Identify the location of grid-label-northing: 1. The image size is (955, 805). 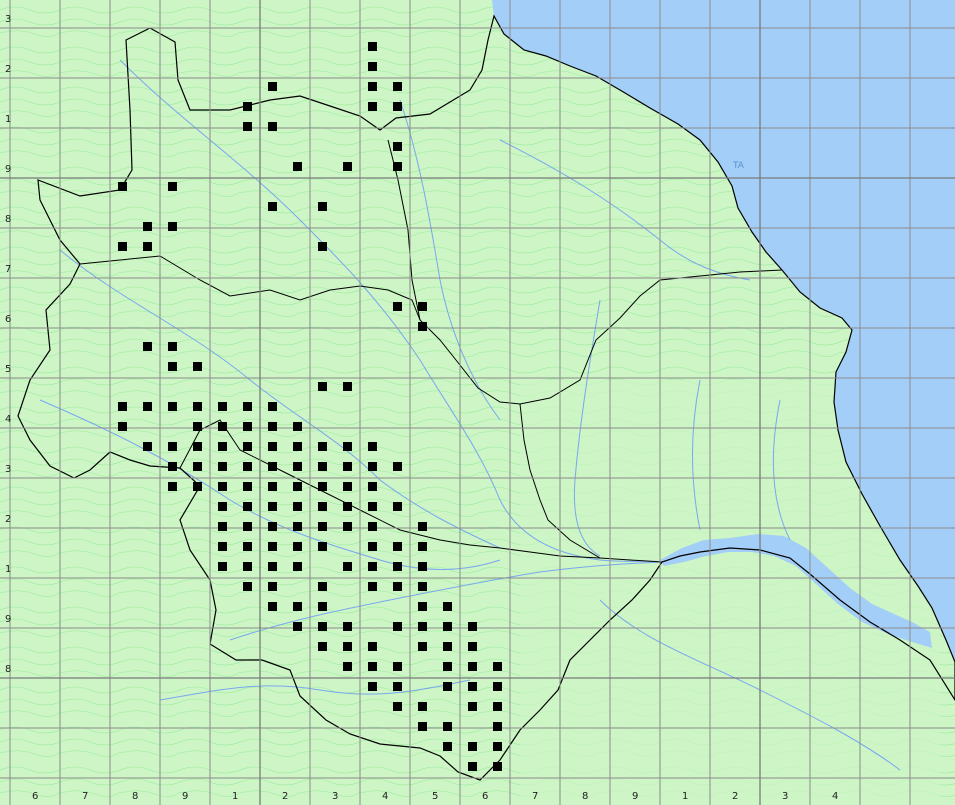
(8, 569).